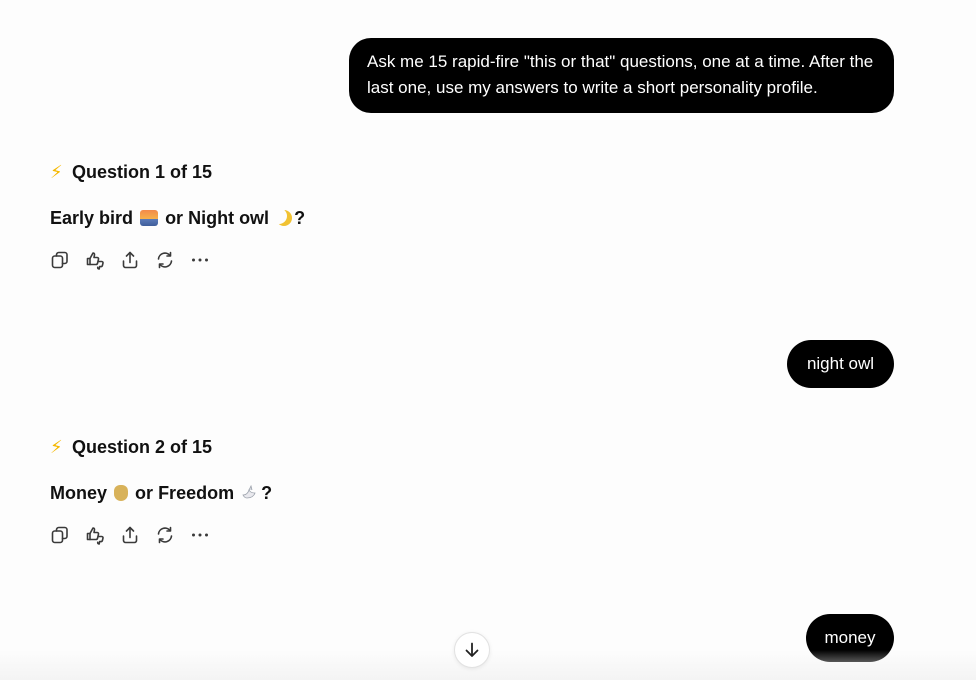  Describe the element at coordinates (284, 218) in the screenshot. I see `crescent-moon-emoji` at that location.